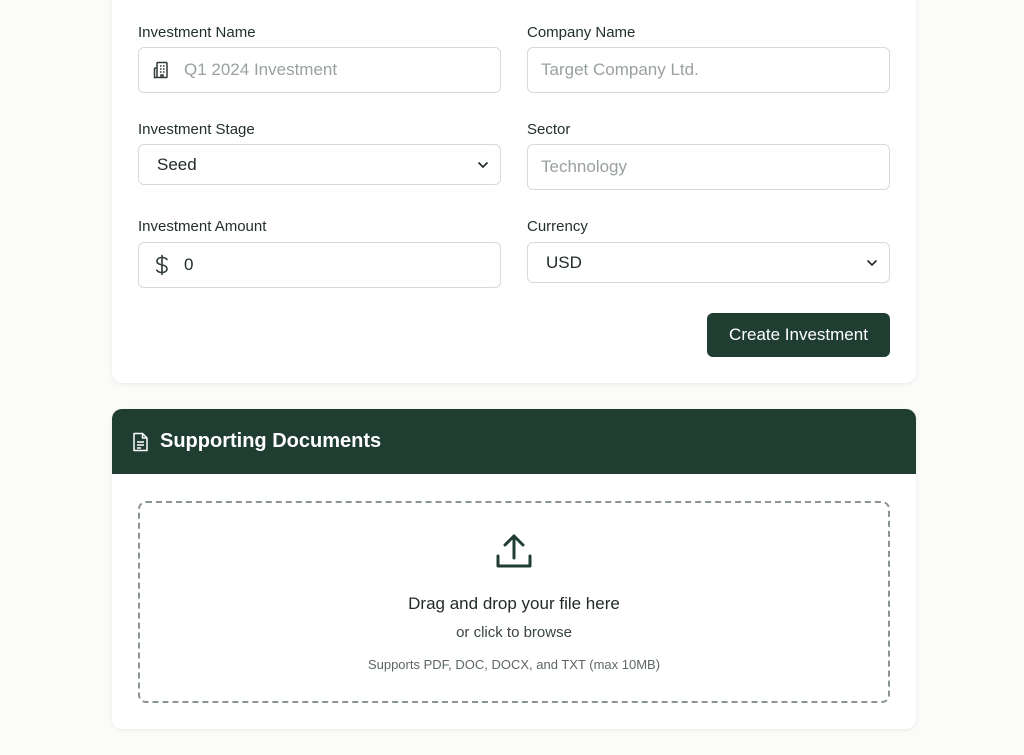  What do you see at coordinates (162, 265) in the screenshot?
I see `dollar-icon` at bounding box center [162, 265].